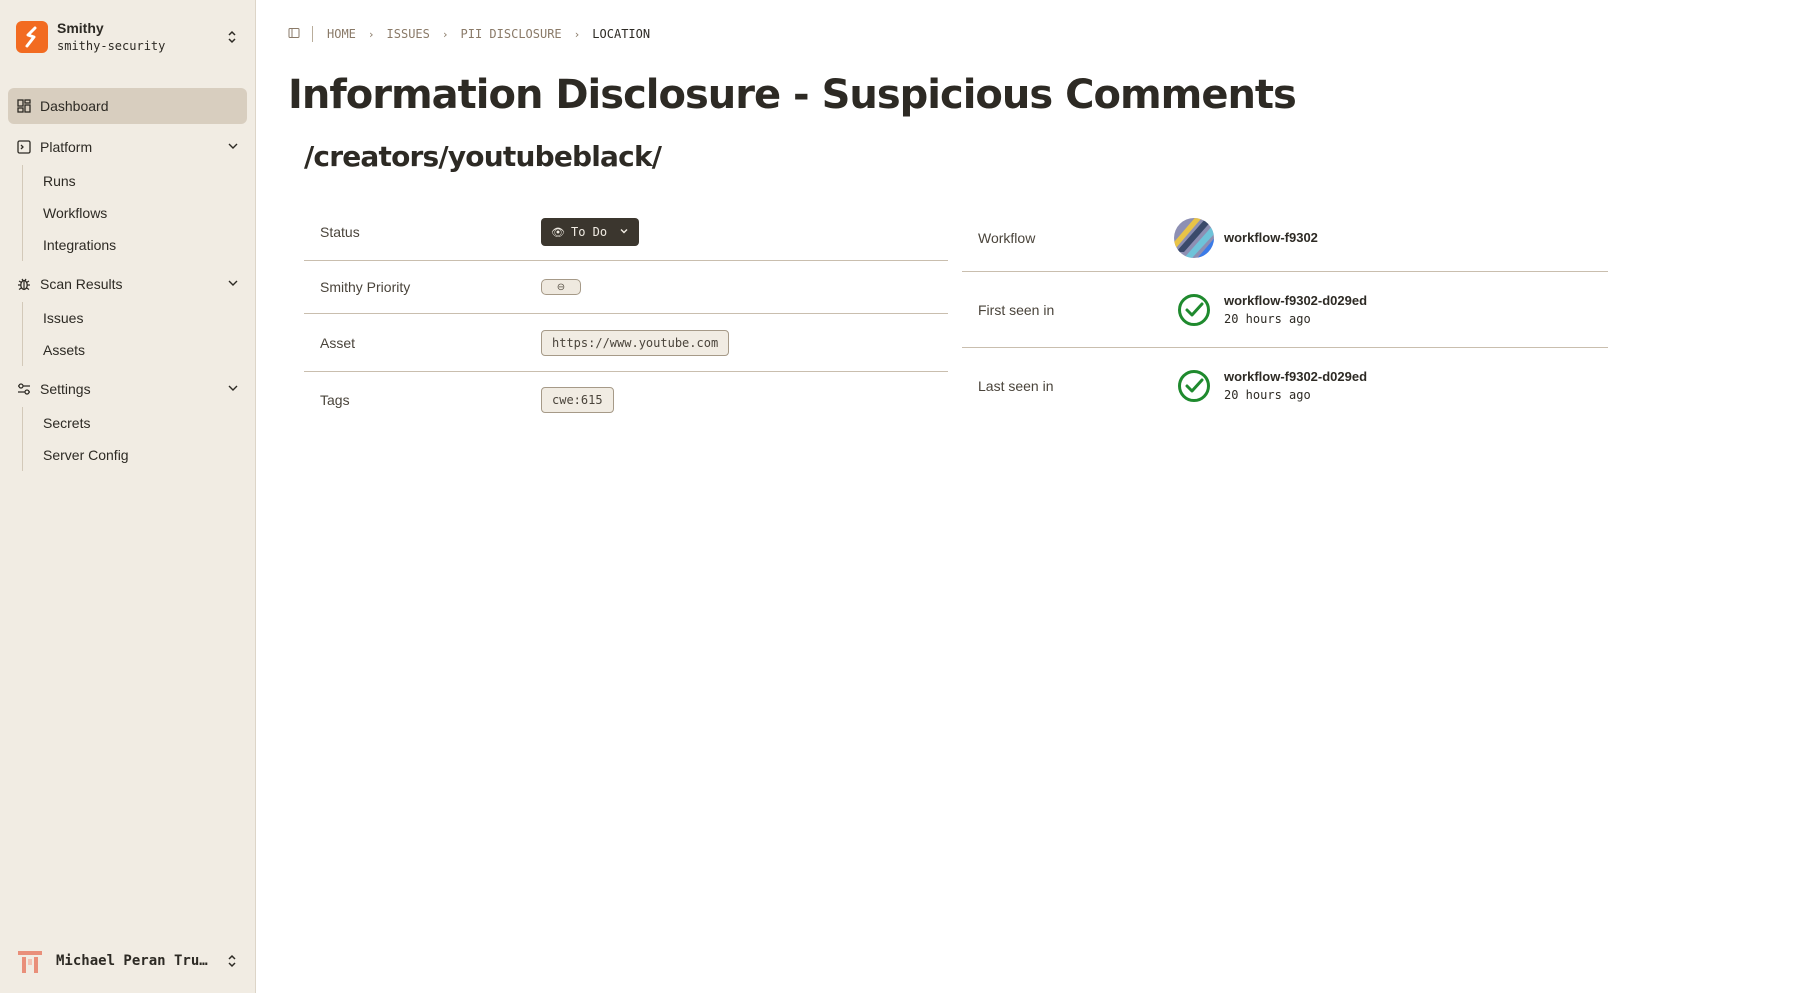 The image size is (1820, 993). Describe the element at coordinates (1016, 386) in the screenshot. I see `last-seen-label: Last seen in` at that location.